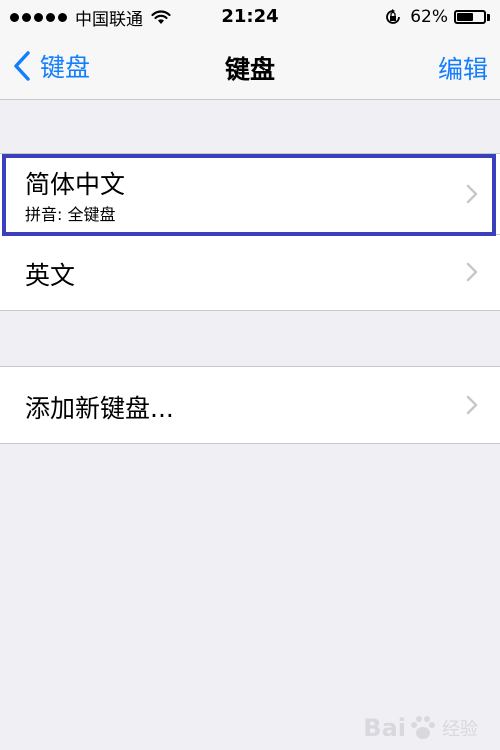 This screenshot has height=750, width=500. What do you see at coordinates (488, 17) in the screenshot?
I see `battery-nub` at bounding box center [488, 17].